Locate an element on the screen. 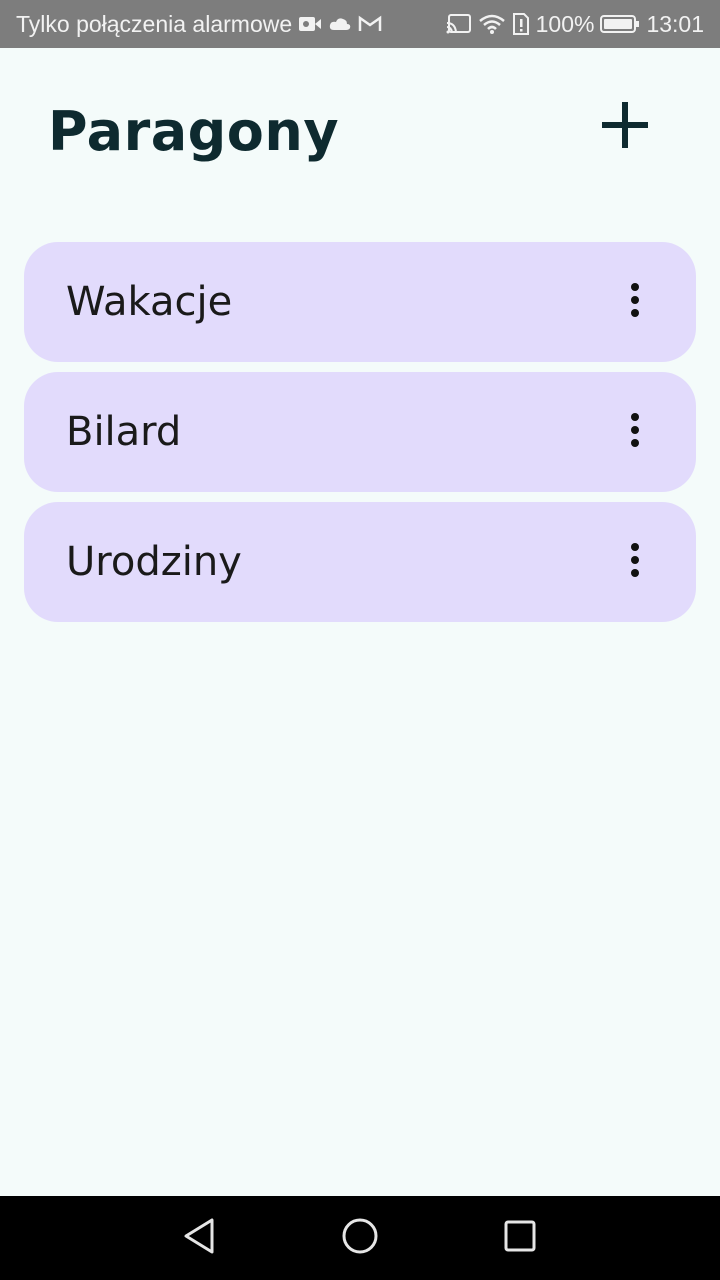 The image size is (720, 1280). cloud-icon is located at coordinates (340, 24).